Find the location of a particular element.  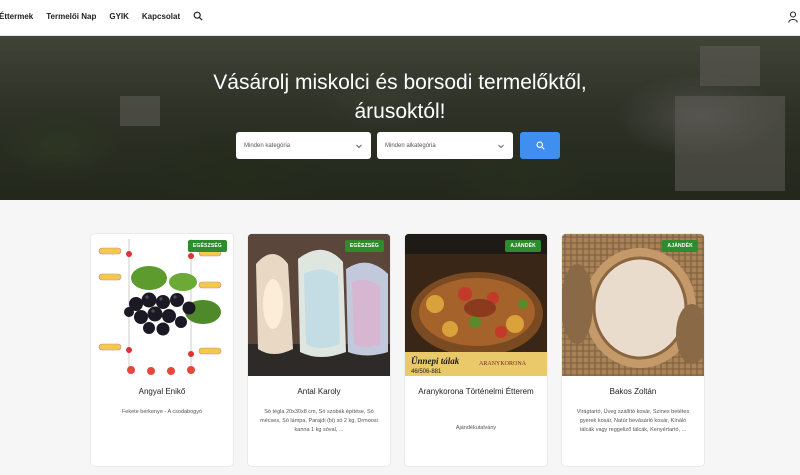

seller-name: Angyal Enikő is located at coordinates (162, 391).